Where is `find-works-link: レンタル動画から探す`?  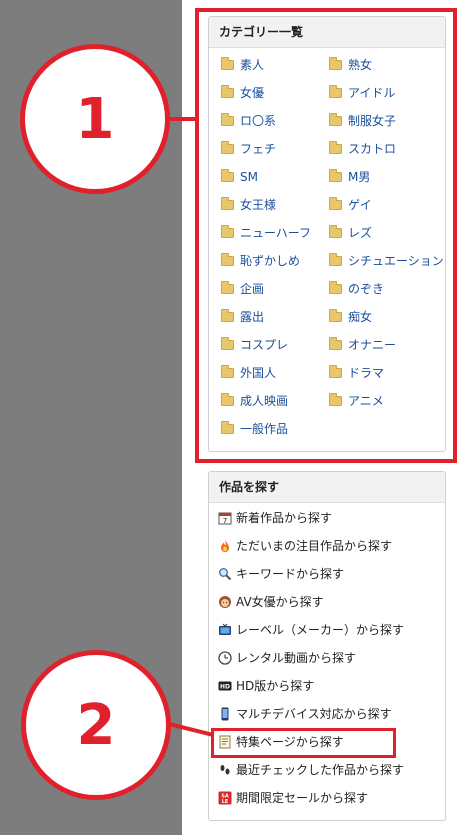 find-works-link: レンタル動画から探す is located at coordinates (287, 658).